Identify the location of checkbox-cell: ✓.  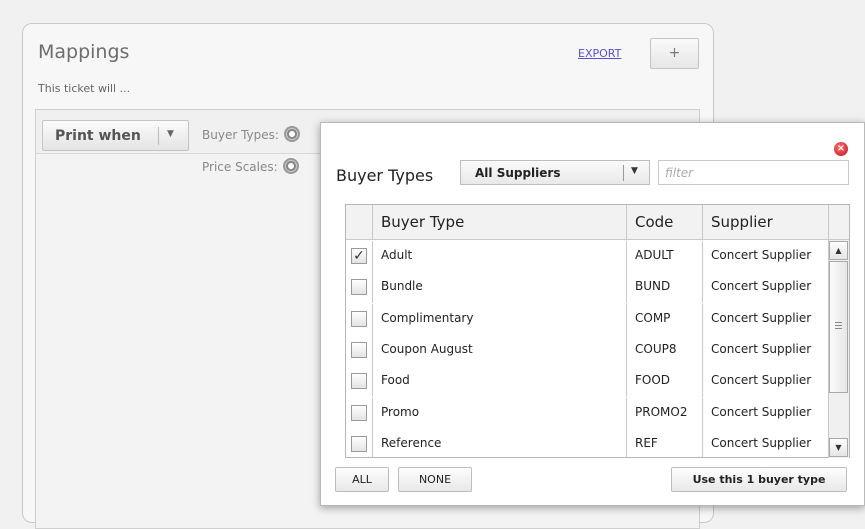
(359, 256).